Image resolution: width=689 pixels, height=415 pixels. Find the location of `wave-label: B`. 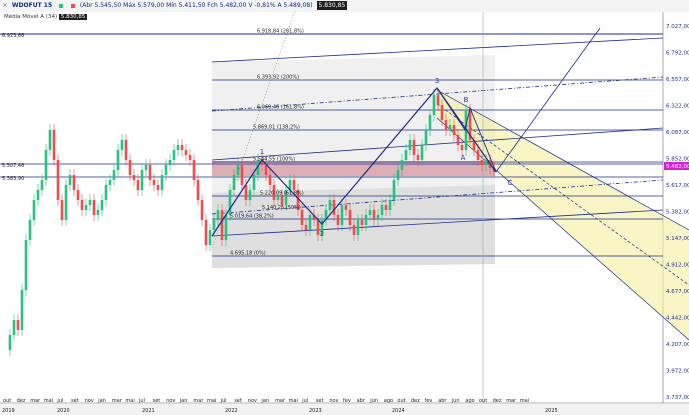

wave-label: B is located at coordinates (466, 100).